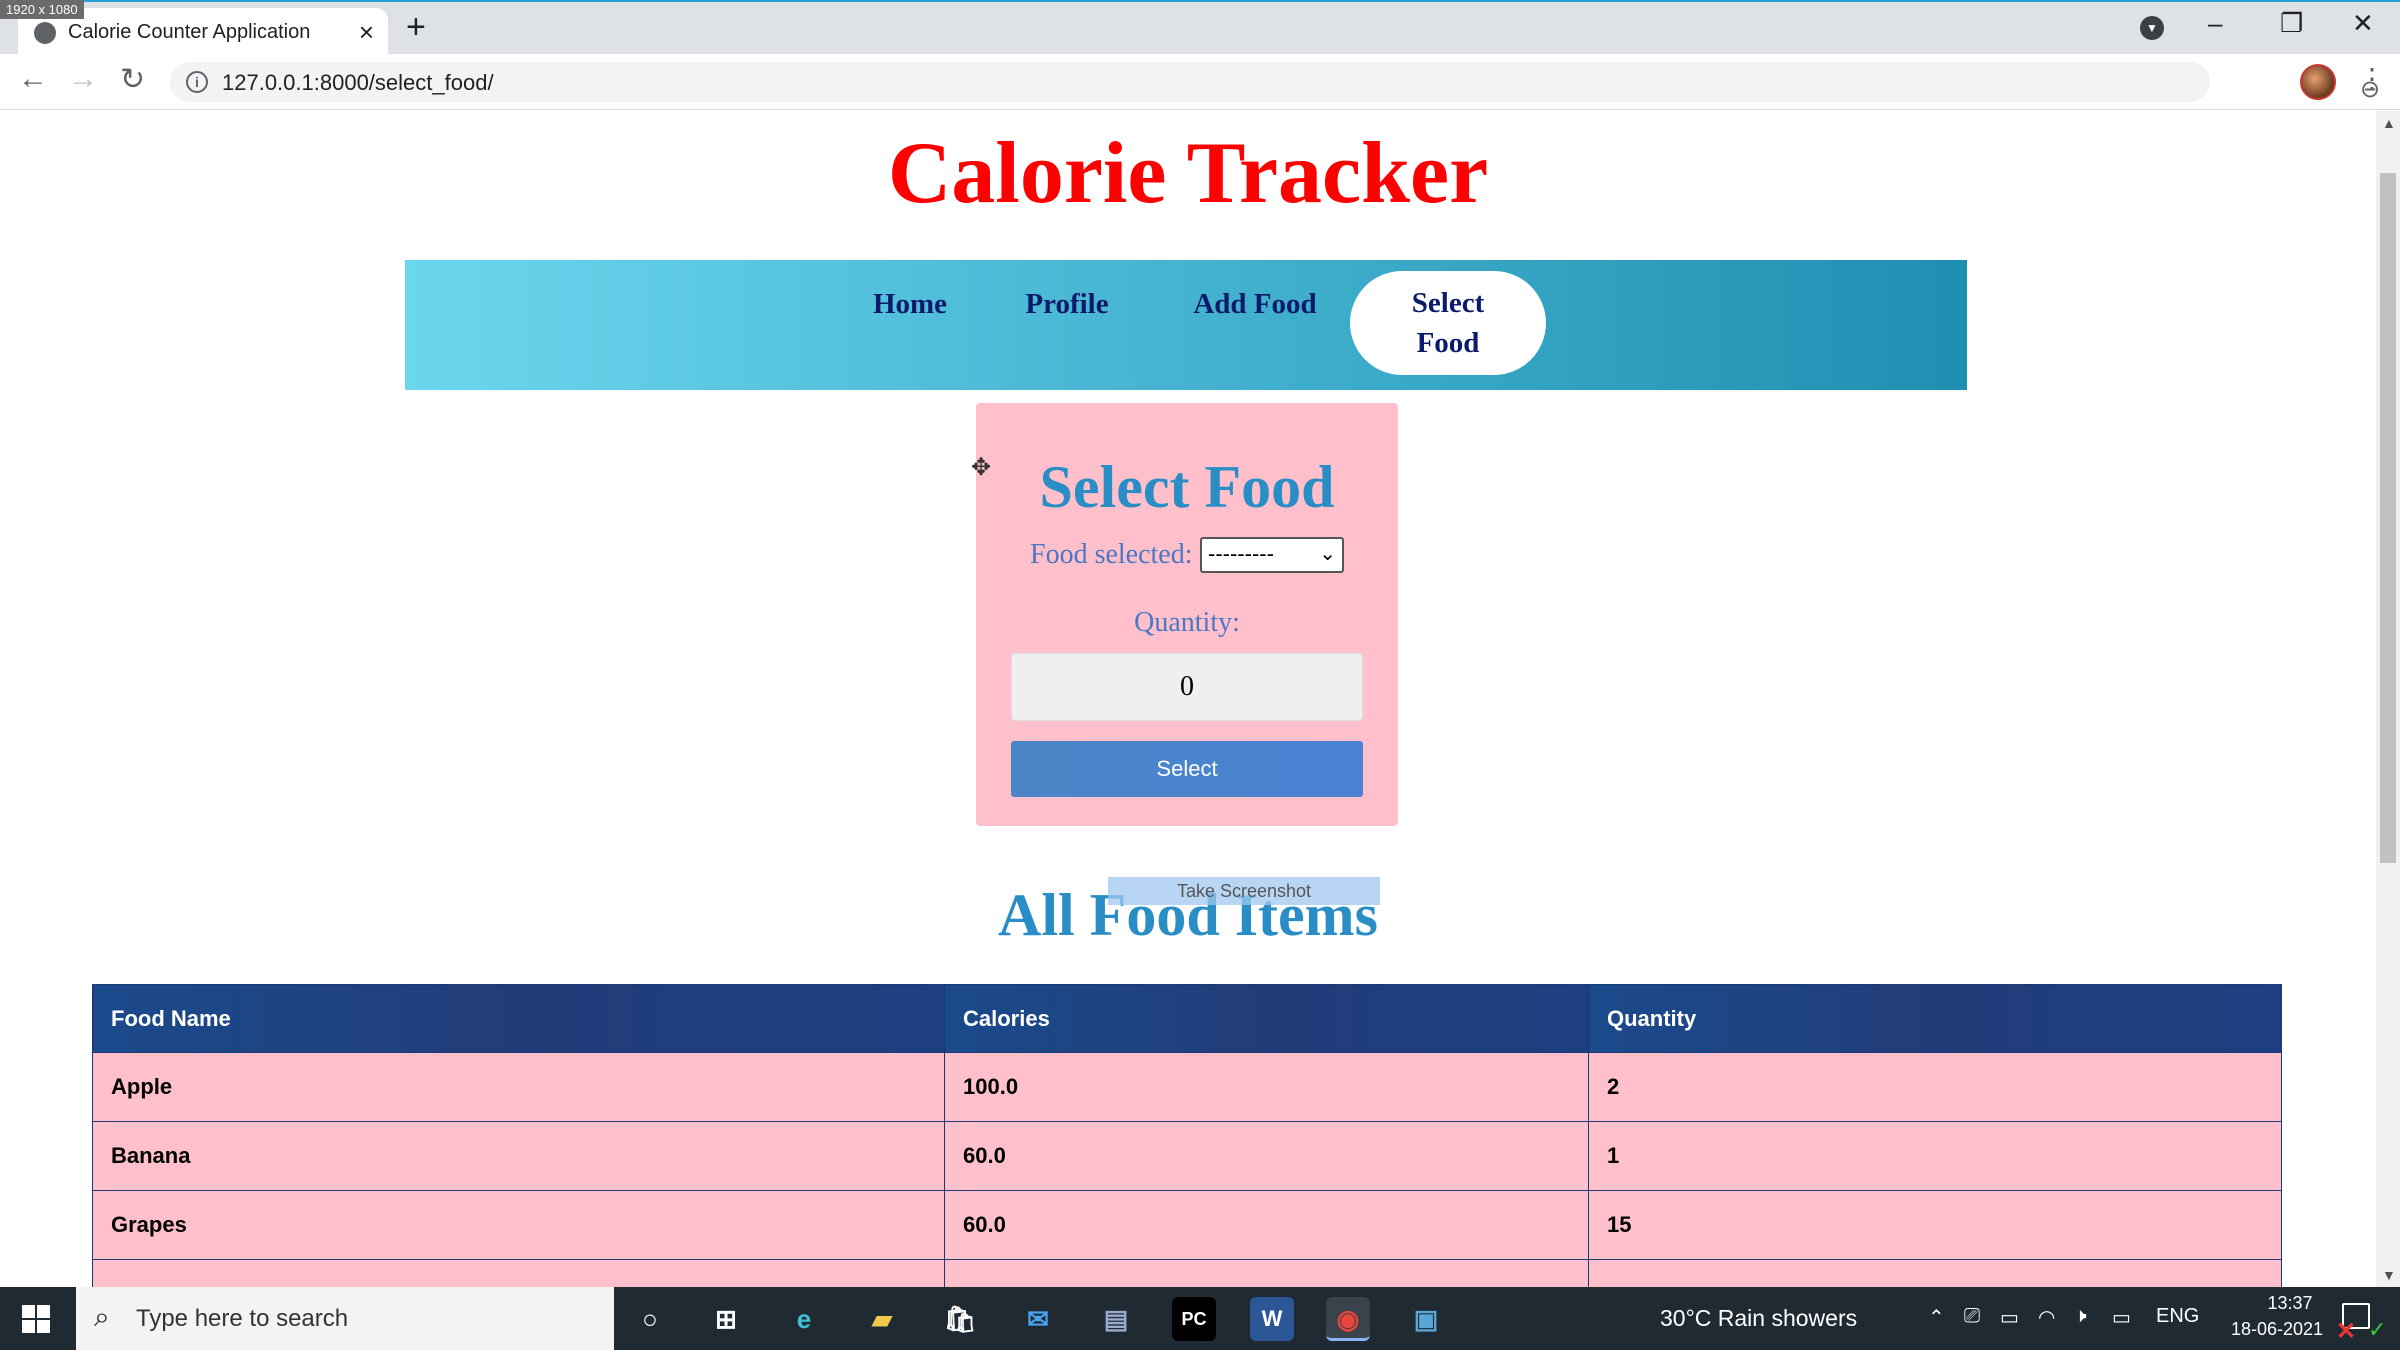 Image resolution: width=2400 pixels, height=1350 pixels. I want to click on cell-quantity: 1, so click(1935, 1156).